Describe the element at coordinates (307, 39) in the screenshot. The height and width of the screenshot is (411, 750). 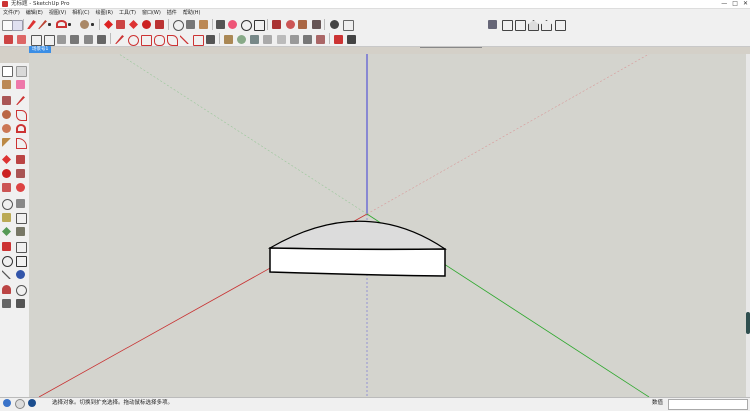
I see `split-icon` at that location.